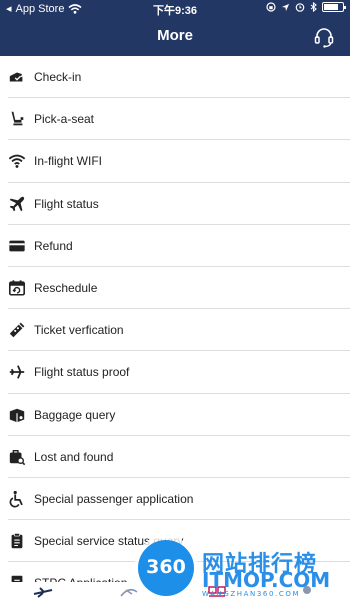 This screenshot has width=350, height=600. I want to click on menu-item-special-service-status-query: Special service status query, so click(175, 541).